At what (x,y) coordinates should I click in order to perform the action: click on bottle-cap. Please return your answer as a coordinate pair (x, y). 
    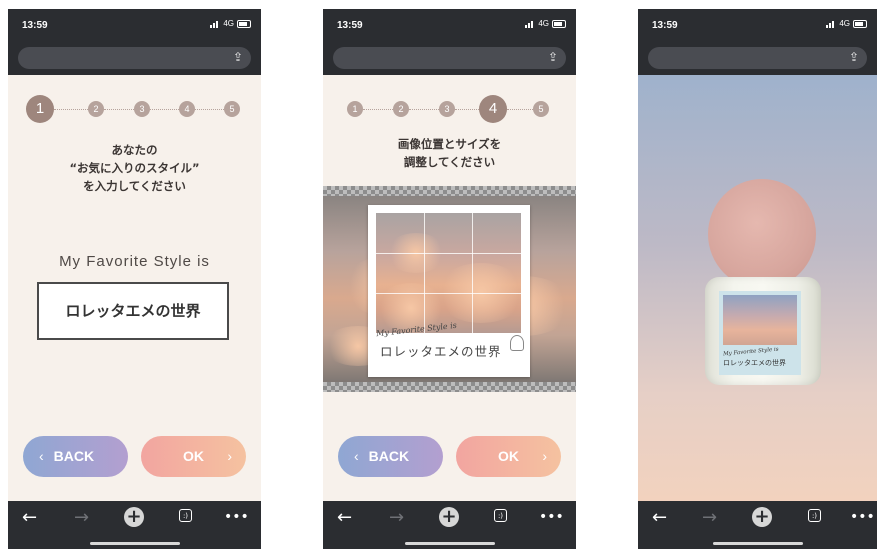
    Looking at the image, I should click on (762, 234).